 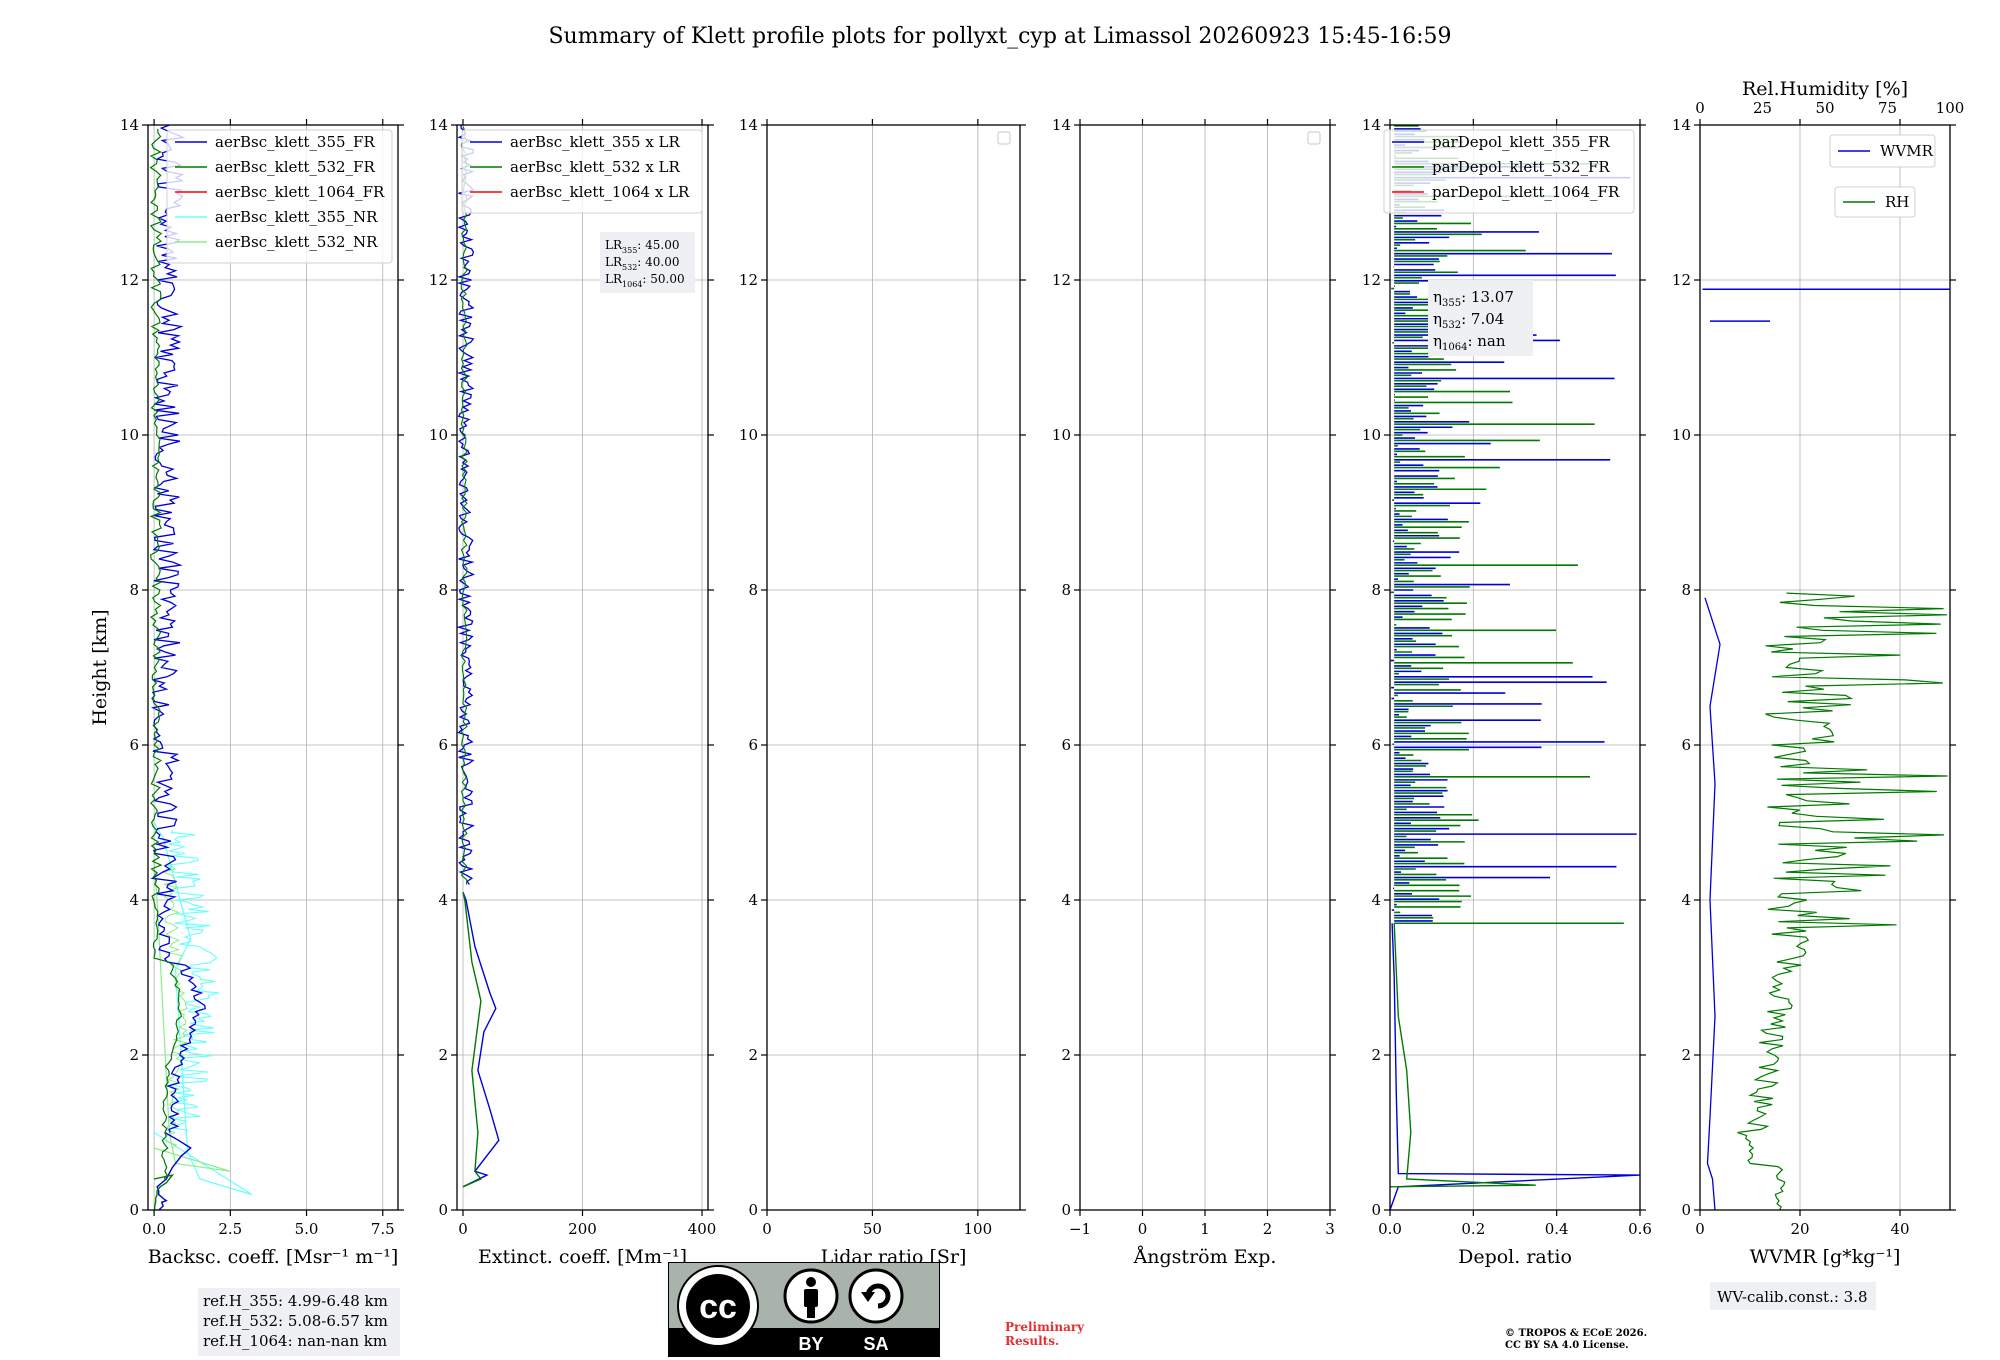 I want to click on legend-entry: WVMR, so click(x=1907, y=151).